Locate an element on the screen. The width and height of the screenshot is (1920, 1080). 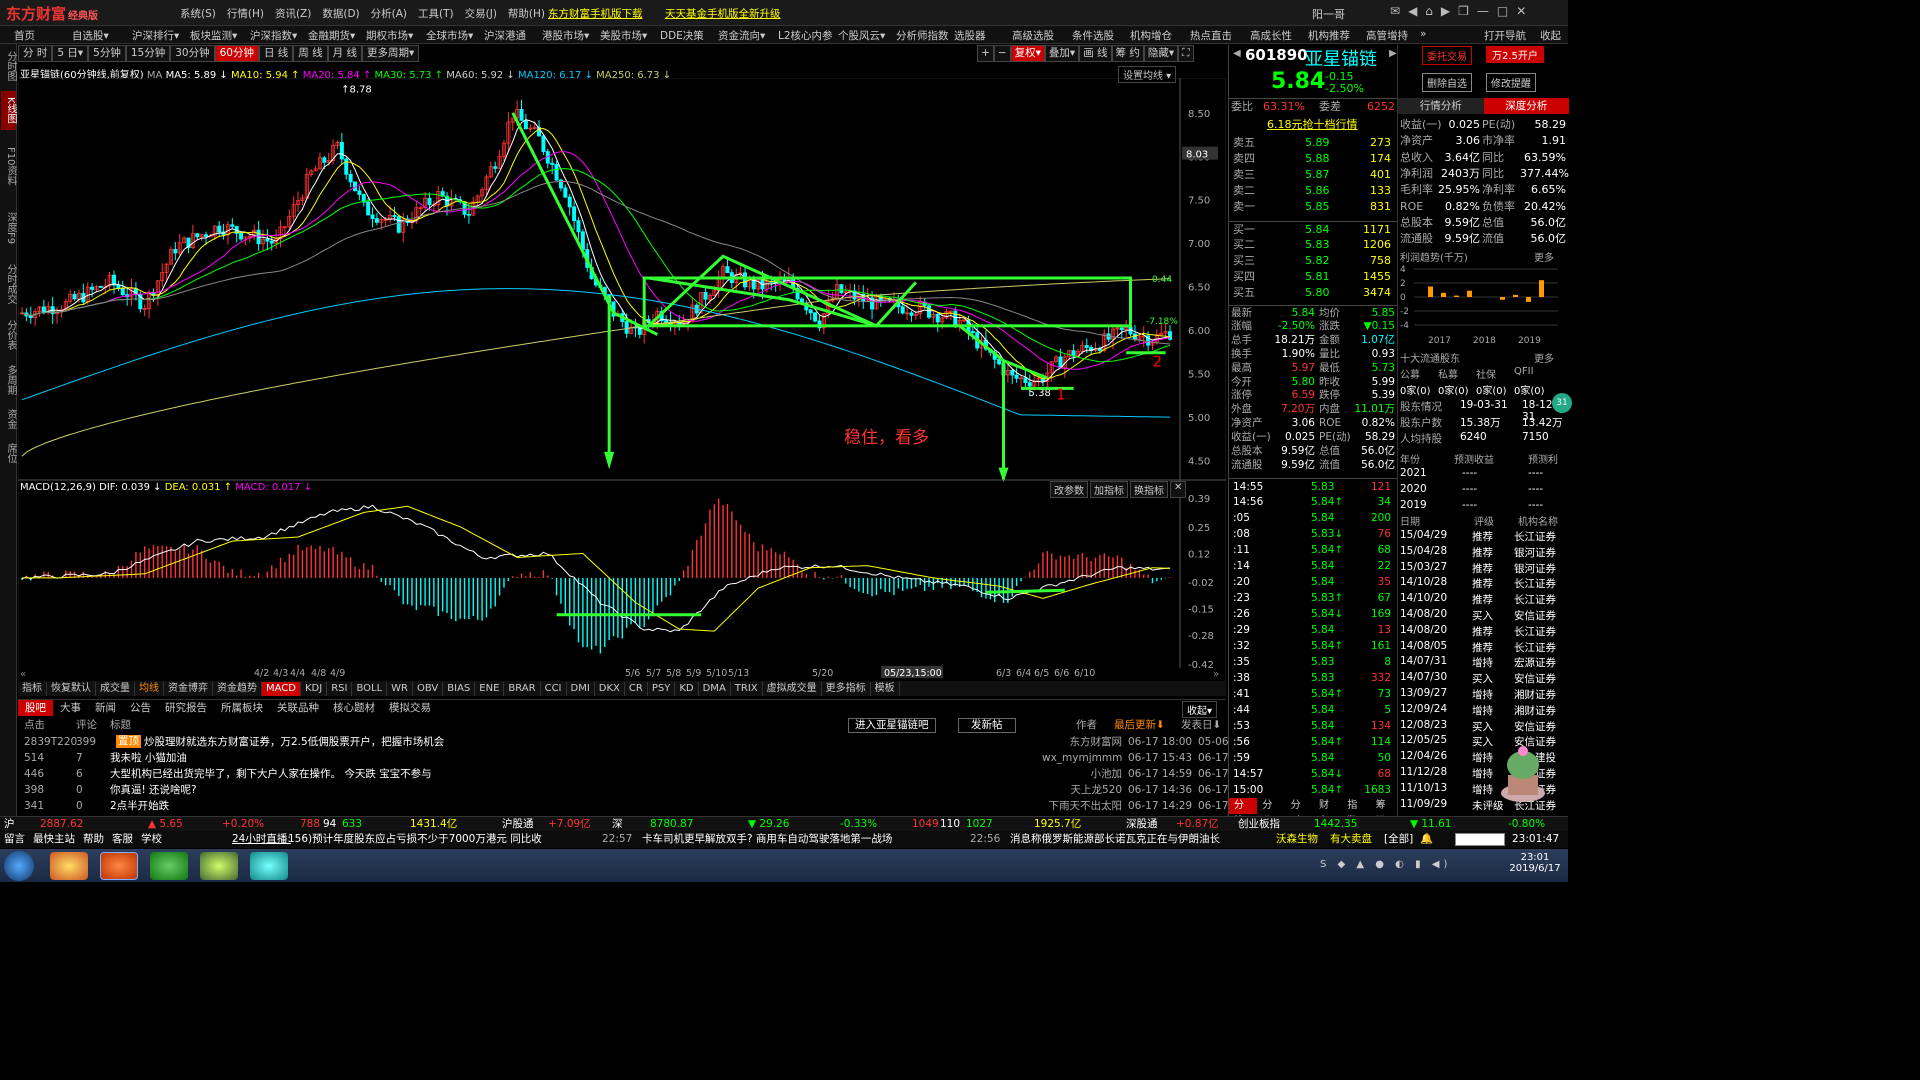
nav-item: 板块监测▾ is located at coordinates (213, 35).